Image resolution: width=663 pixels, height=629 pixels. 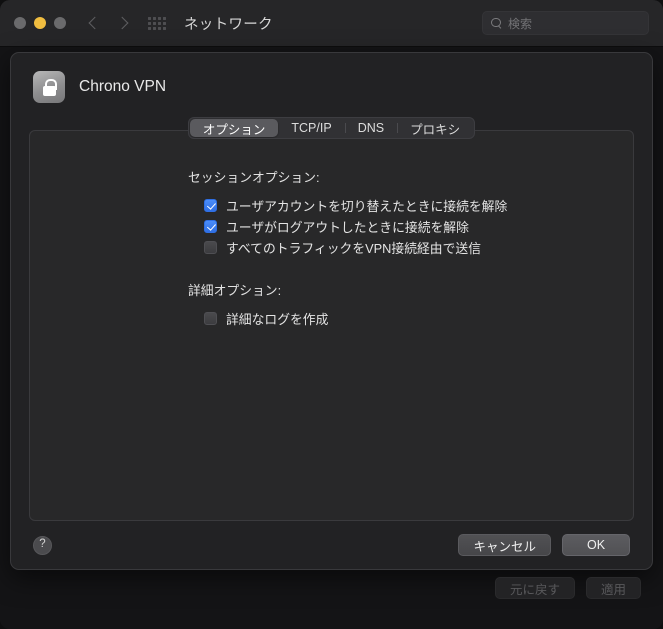 I want to click on tabbar-wrapper: オプション TCP/IP DNS プロキシ, so click(x=331, y=128).